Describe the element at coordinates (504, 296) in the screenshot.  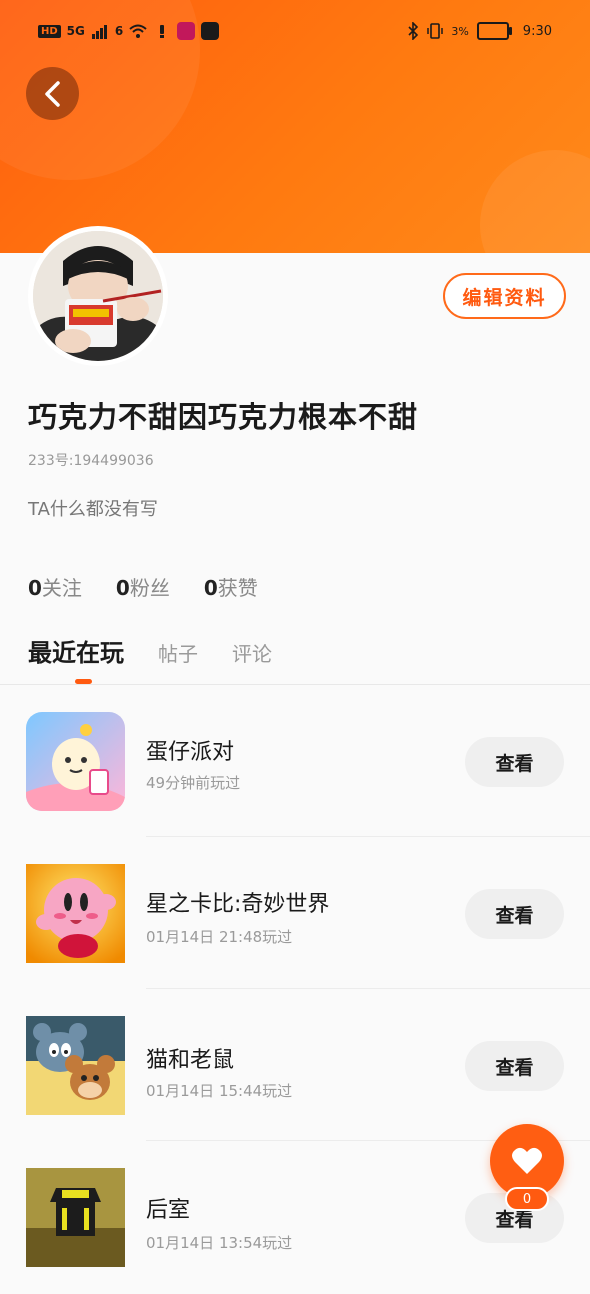
I see `edit-profile-button: 编辑资料` at that location.